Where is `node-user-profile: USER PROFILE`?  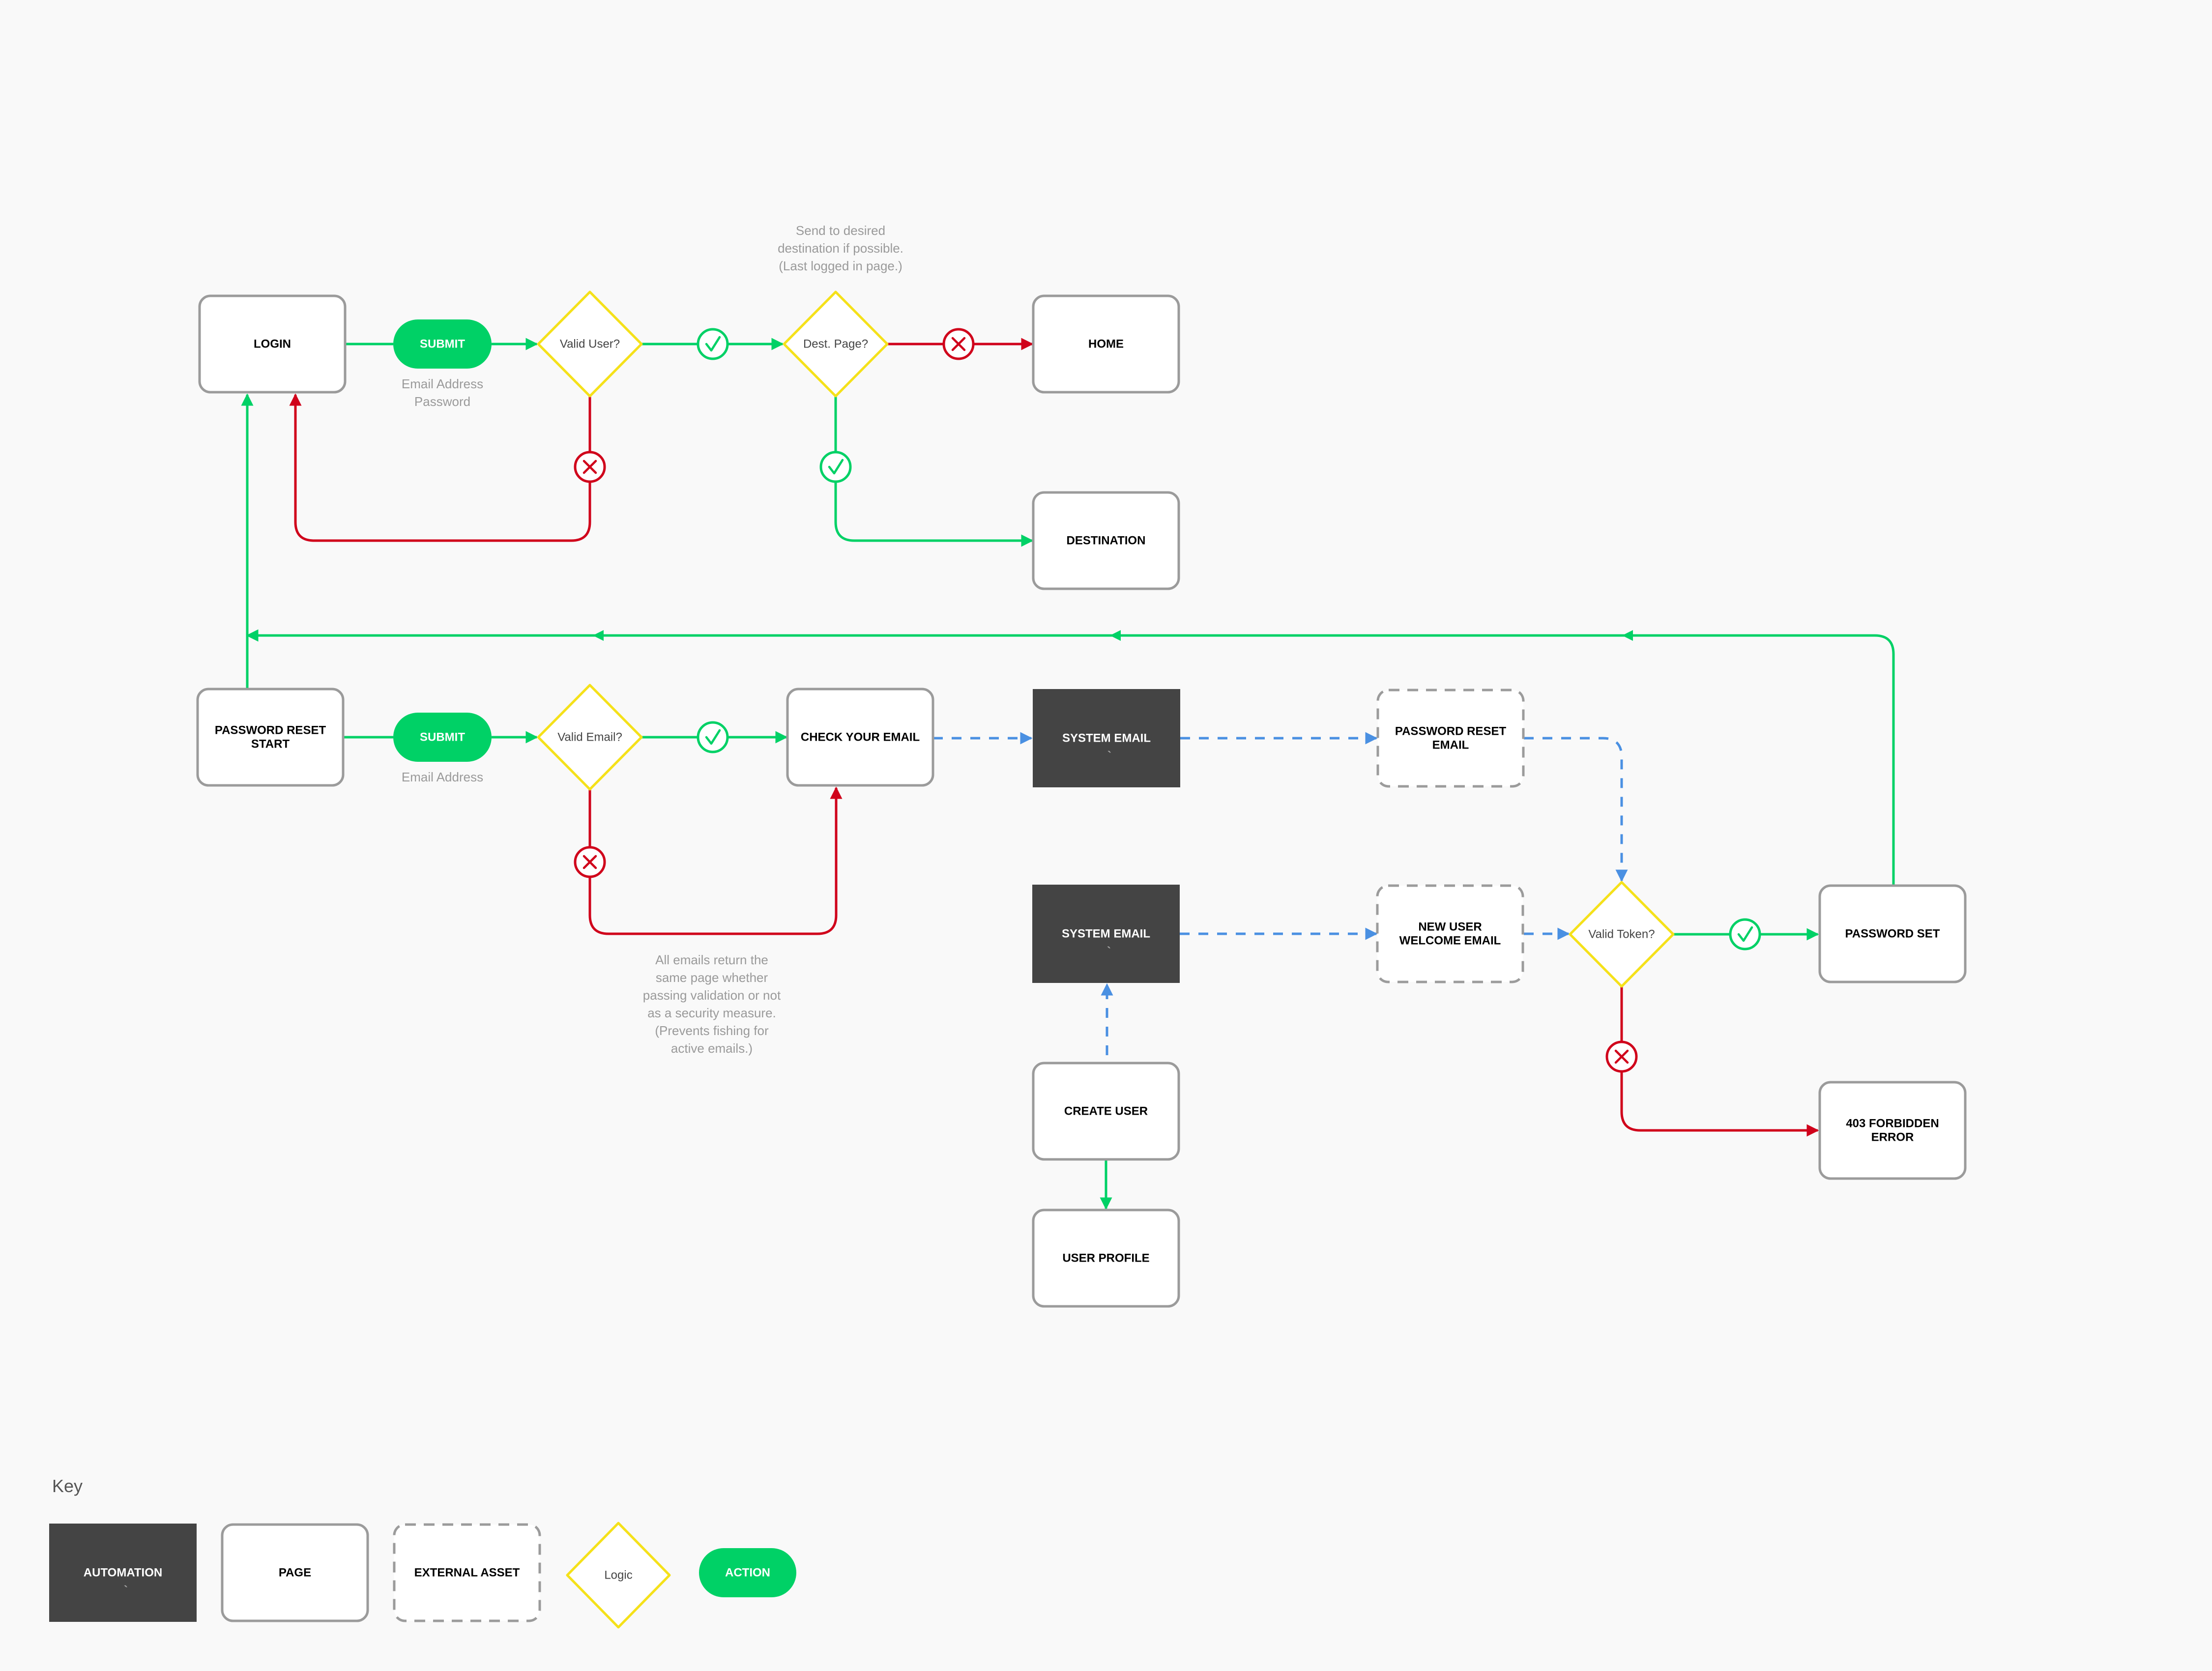
node-user-profile: USER PROFILE is located at coordinates (1106, 1258).